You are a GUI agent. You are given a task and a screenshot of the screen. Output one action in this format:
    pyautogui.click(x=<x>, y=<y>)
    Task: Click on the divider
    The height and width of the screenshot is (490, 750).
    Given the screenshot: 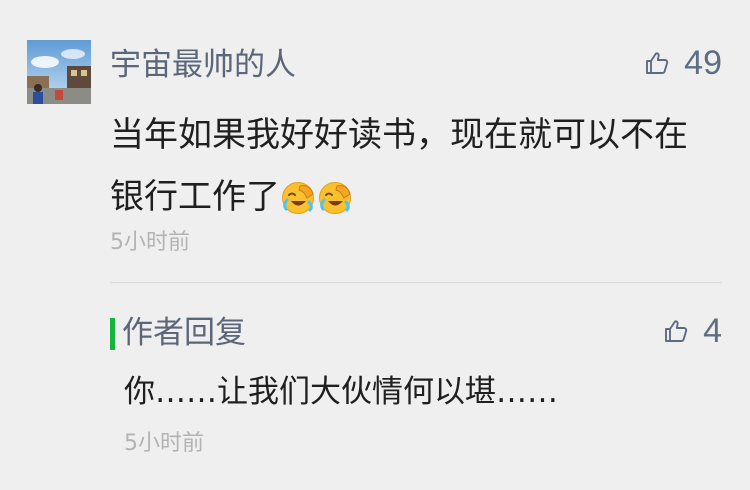 What is the action you would take?
    pyautogui.click(x=416, y=282)
    